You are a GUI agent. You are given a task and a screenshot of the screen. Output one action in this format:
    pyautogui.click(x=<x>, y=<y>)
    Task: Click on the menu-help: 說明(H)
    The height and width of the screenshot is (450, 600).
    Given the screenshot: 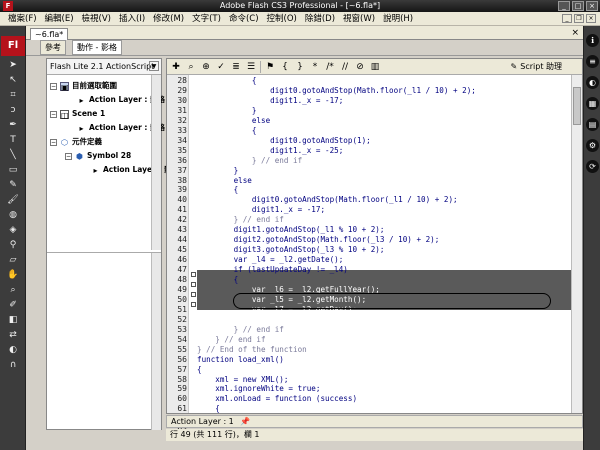 What is the action you would take?
    pyautogui.click(x=398, y=19)
    